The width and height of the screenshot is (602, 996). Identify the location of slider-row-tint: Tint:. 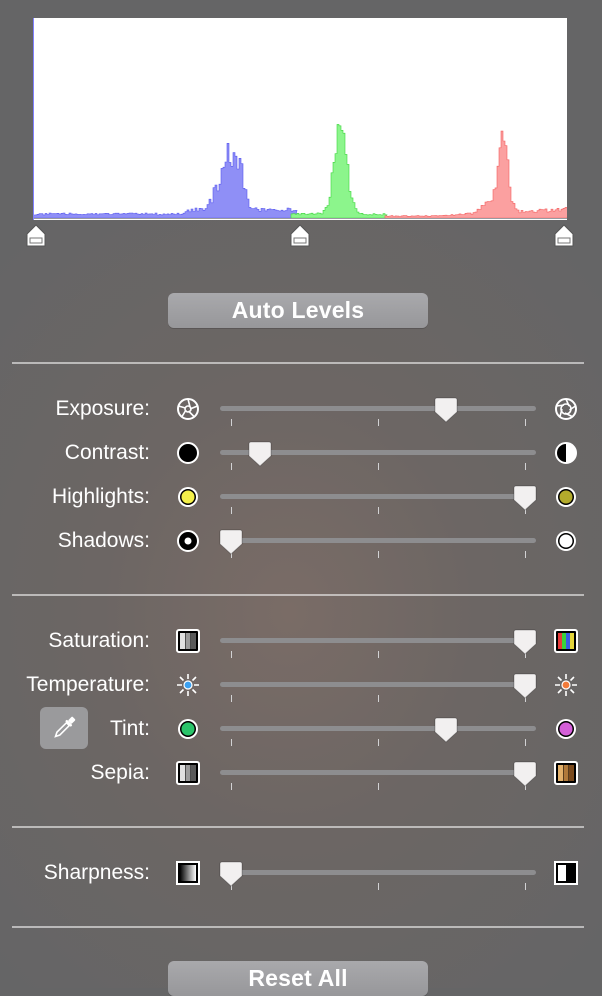
(301, 729).